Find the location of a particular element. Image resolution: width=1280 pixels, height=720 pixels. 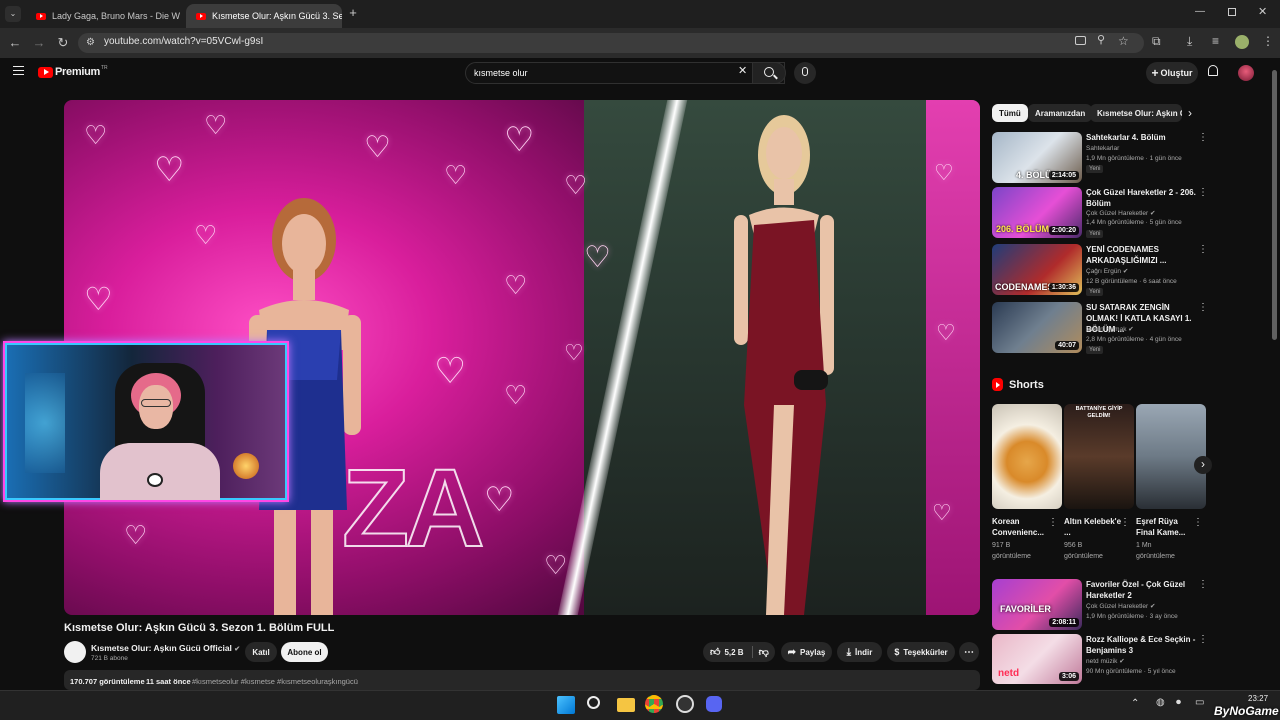

streamer-hoodie is located at coordinates (160, 471).